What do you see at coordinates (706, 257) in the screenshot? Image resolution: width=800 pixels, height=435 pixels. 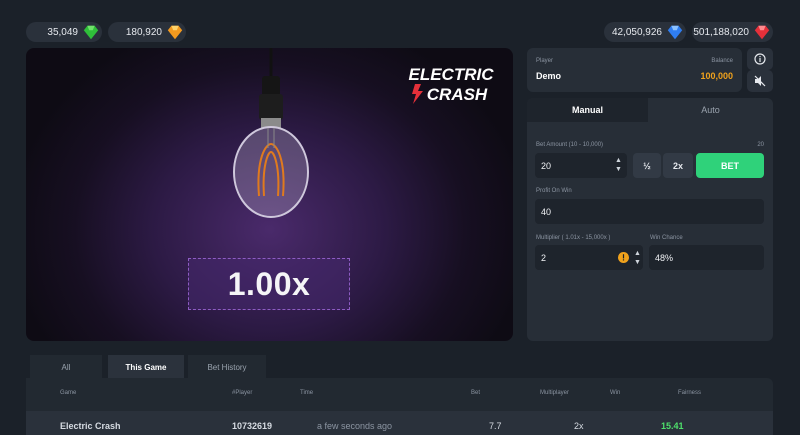 I see `win-chance-input: 48%` at bounding box center [706, 257].